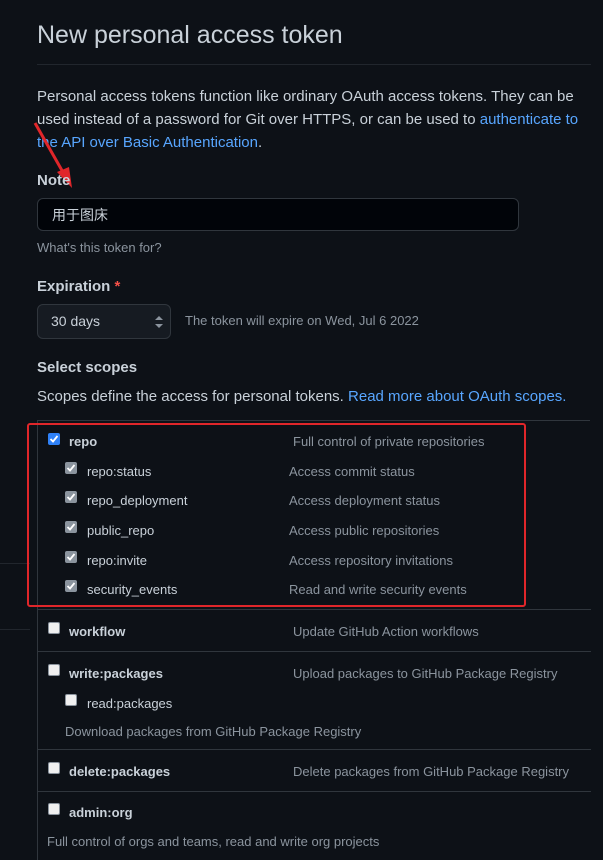  I want to click on scope-checkbox-write-packages, so click(54, 670).